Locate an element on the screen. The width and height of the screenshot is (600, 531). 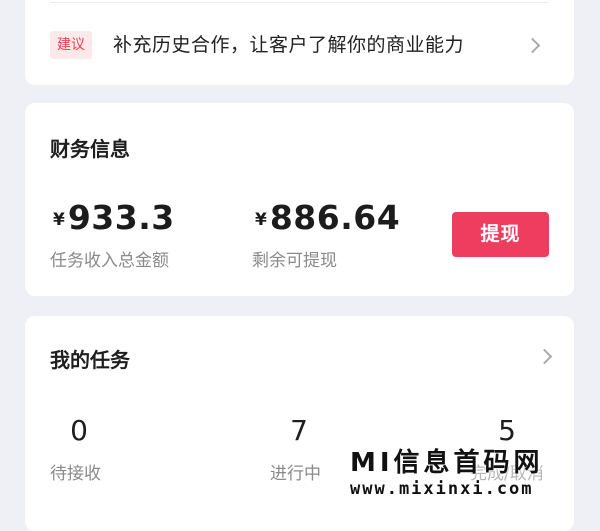
balance-label: 剩余可提现 is located at coordinates (294, 261).